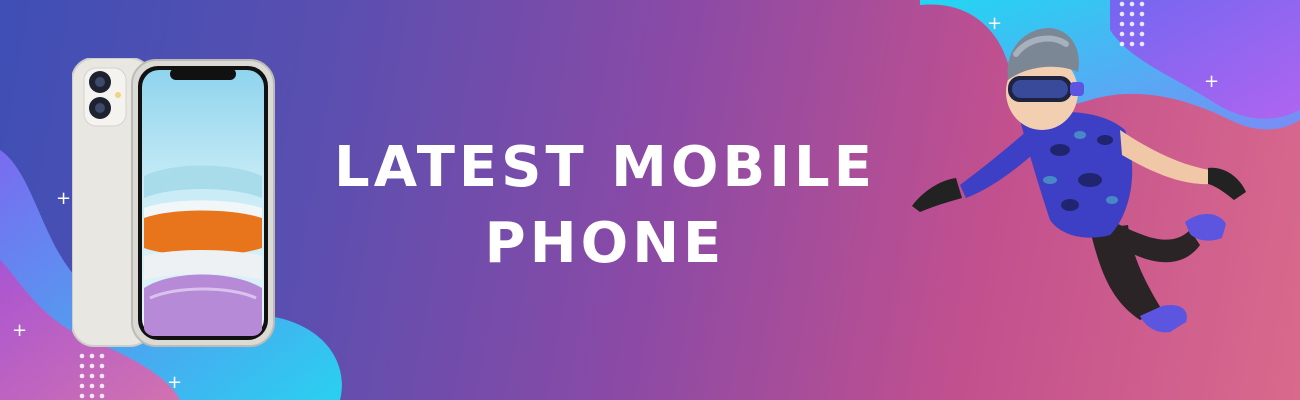 The height and width of the screenshot is (400, 1300). Describe the element at coordinates (92, 376) in the screenshot. I see `dot-grid-icon` at that location.